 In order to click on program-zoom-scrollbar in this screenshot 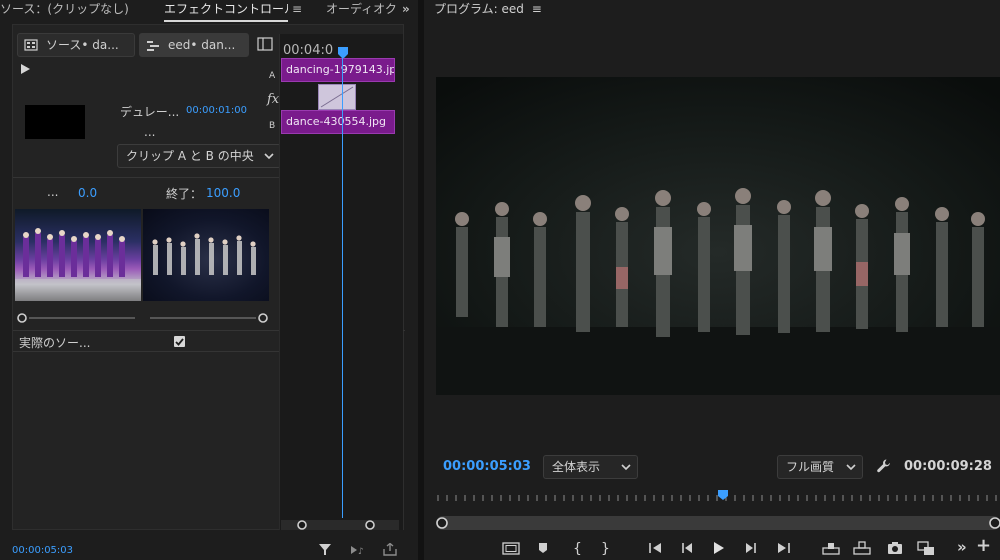, I will do `click(718, 523)`.